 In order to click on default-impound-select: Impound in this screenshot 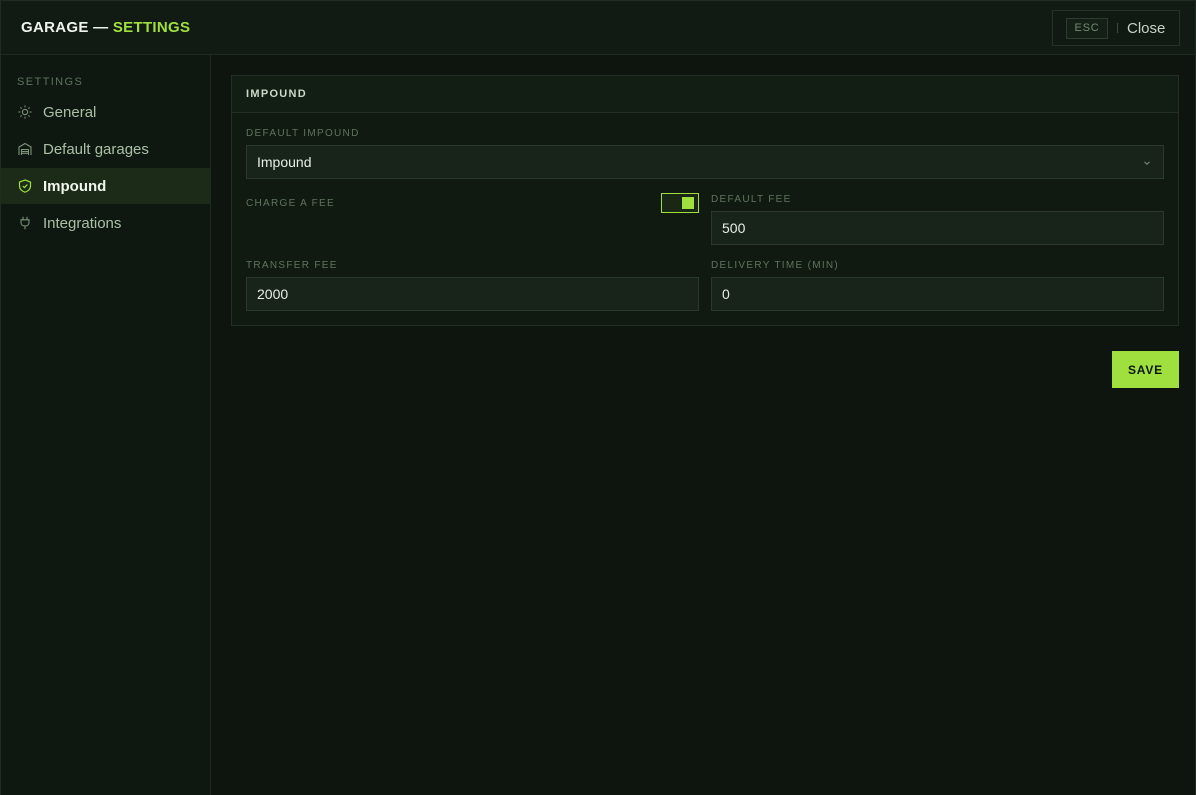, I will do `click(705, 162)`.